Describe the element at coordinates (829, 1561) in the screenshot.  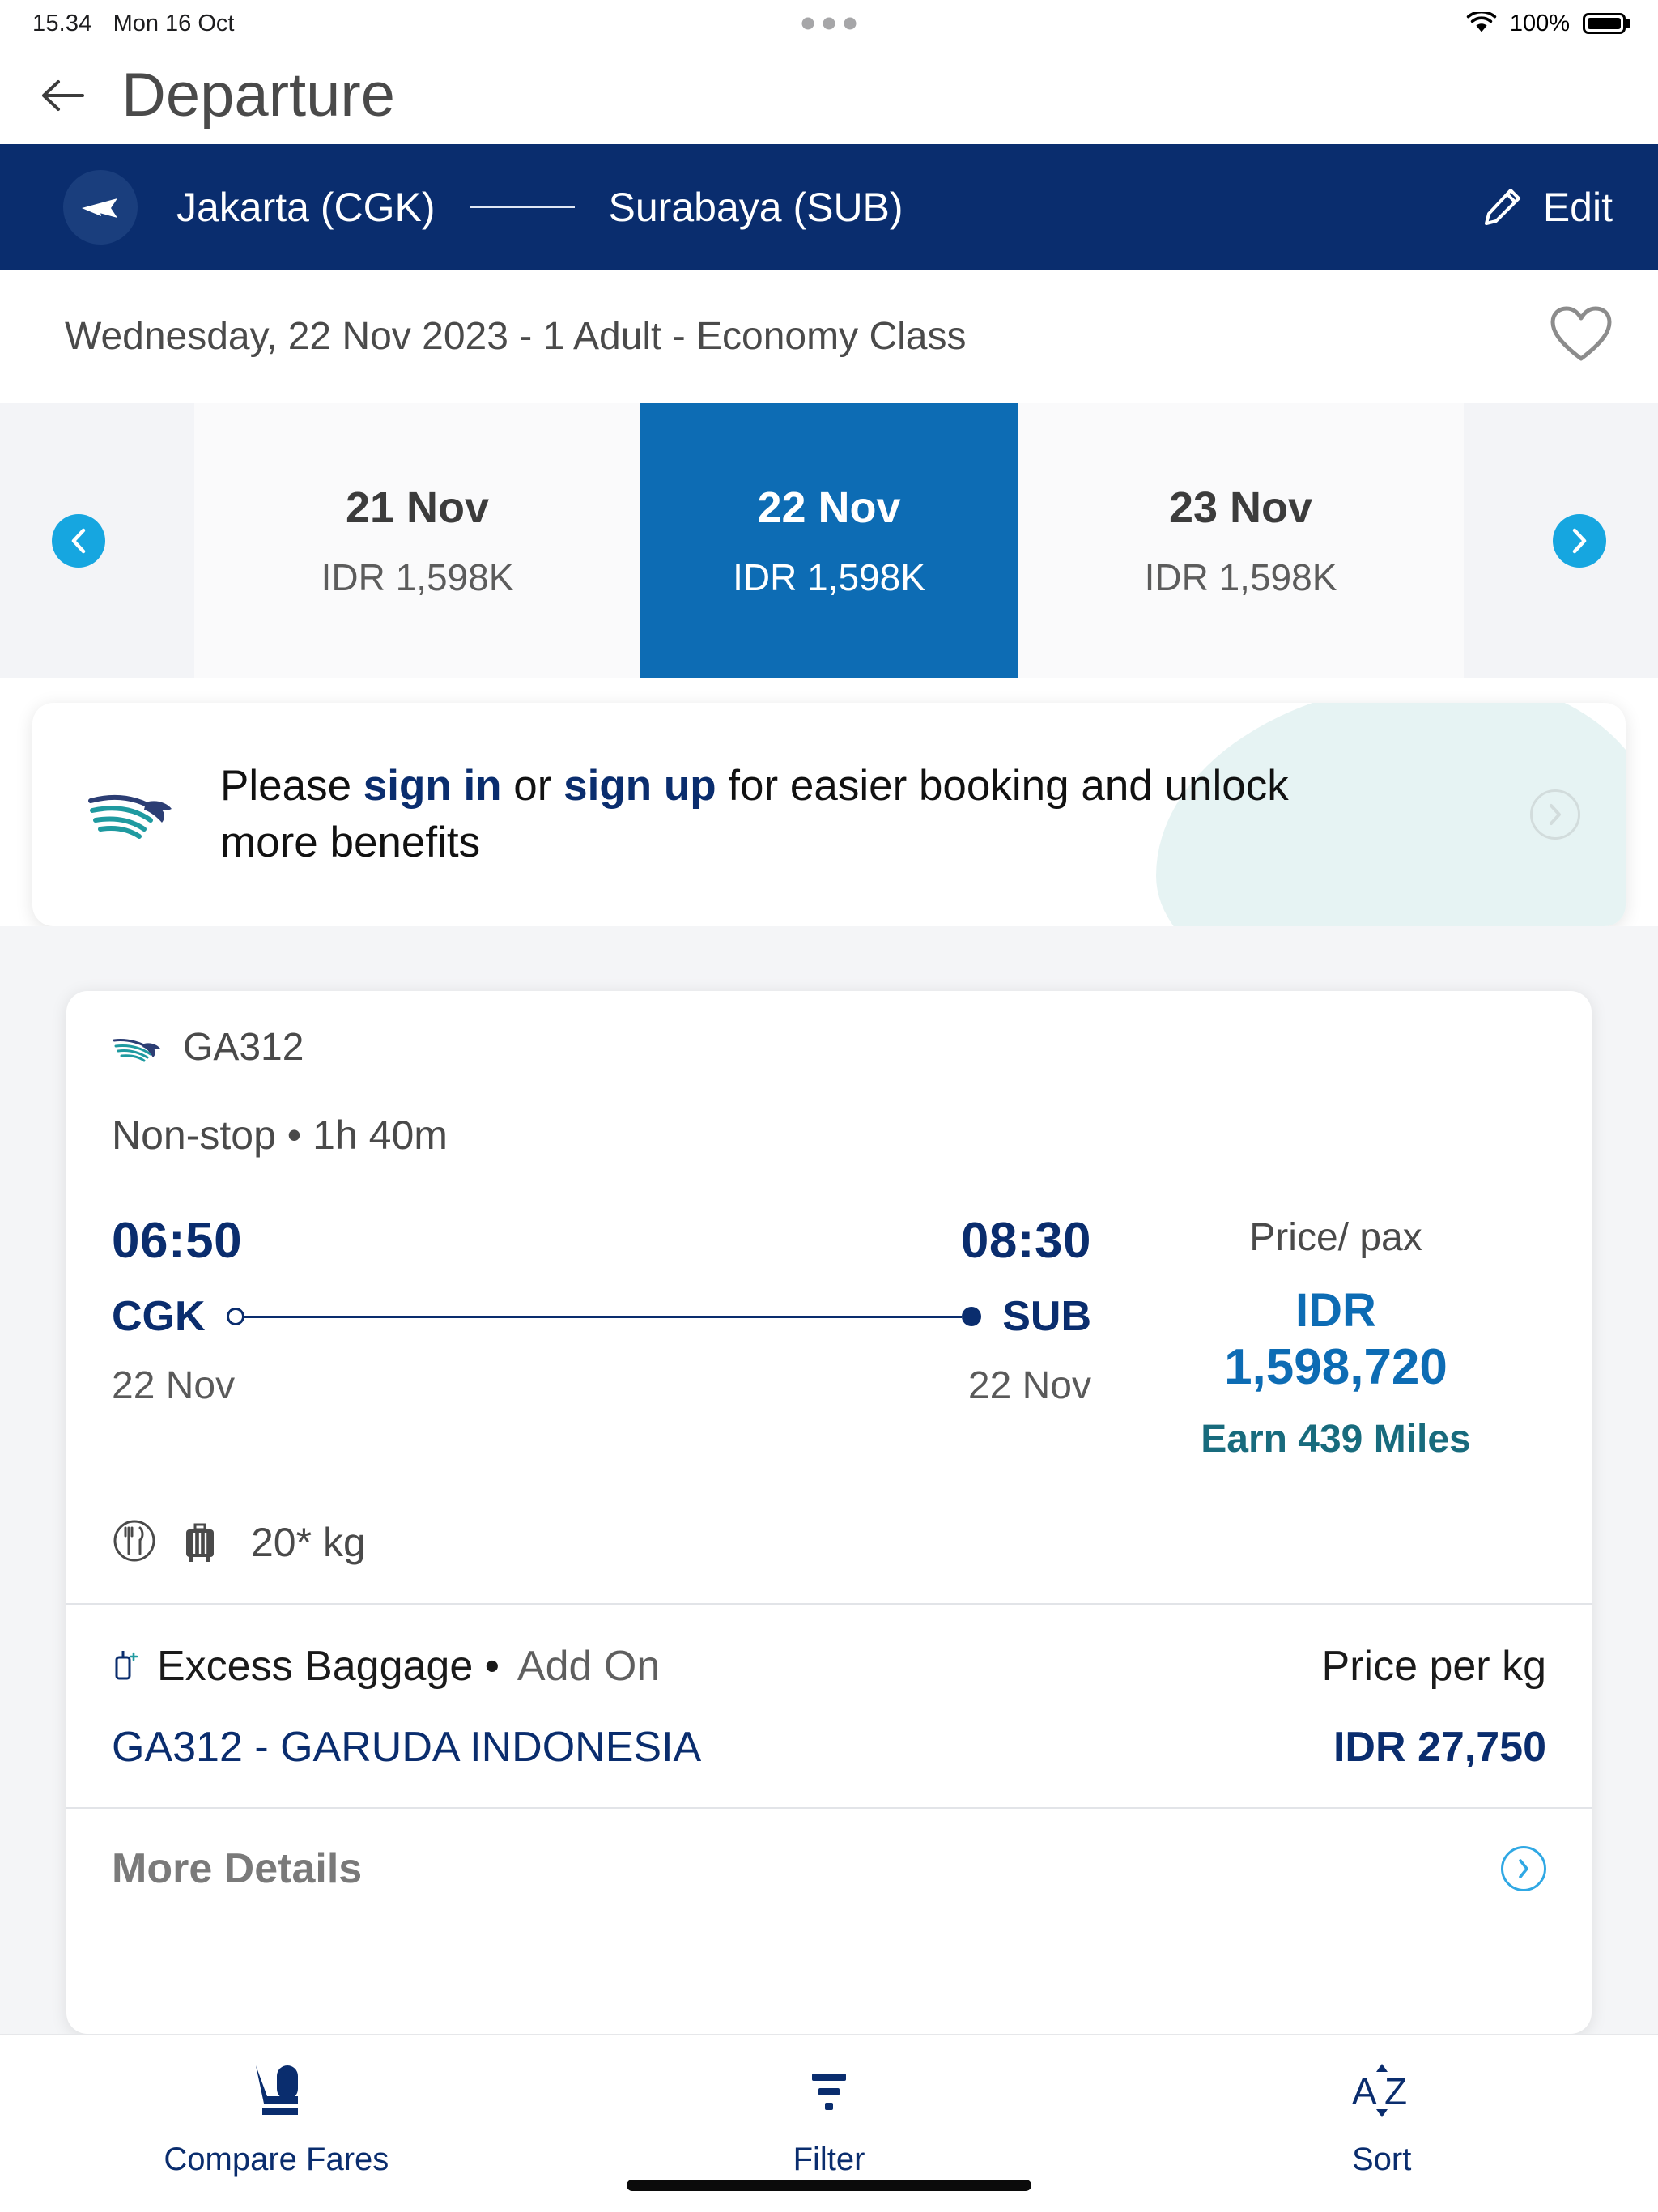
I see `amenities-row: 20* kg` at that location.